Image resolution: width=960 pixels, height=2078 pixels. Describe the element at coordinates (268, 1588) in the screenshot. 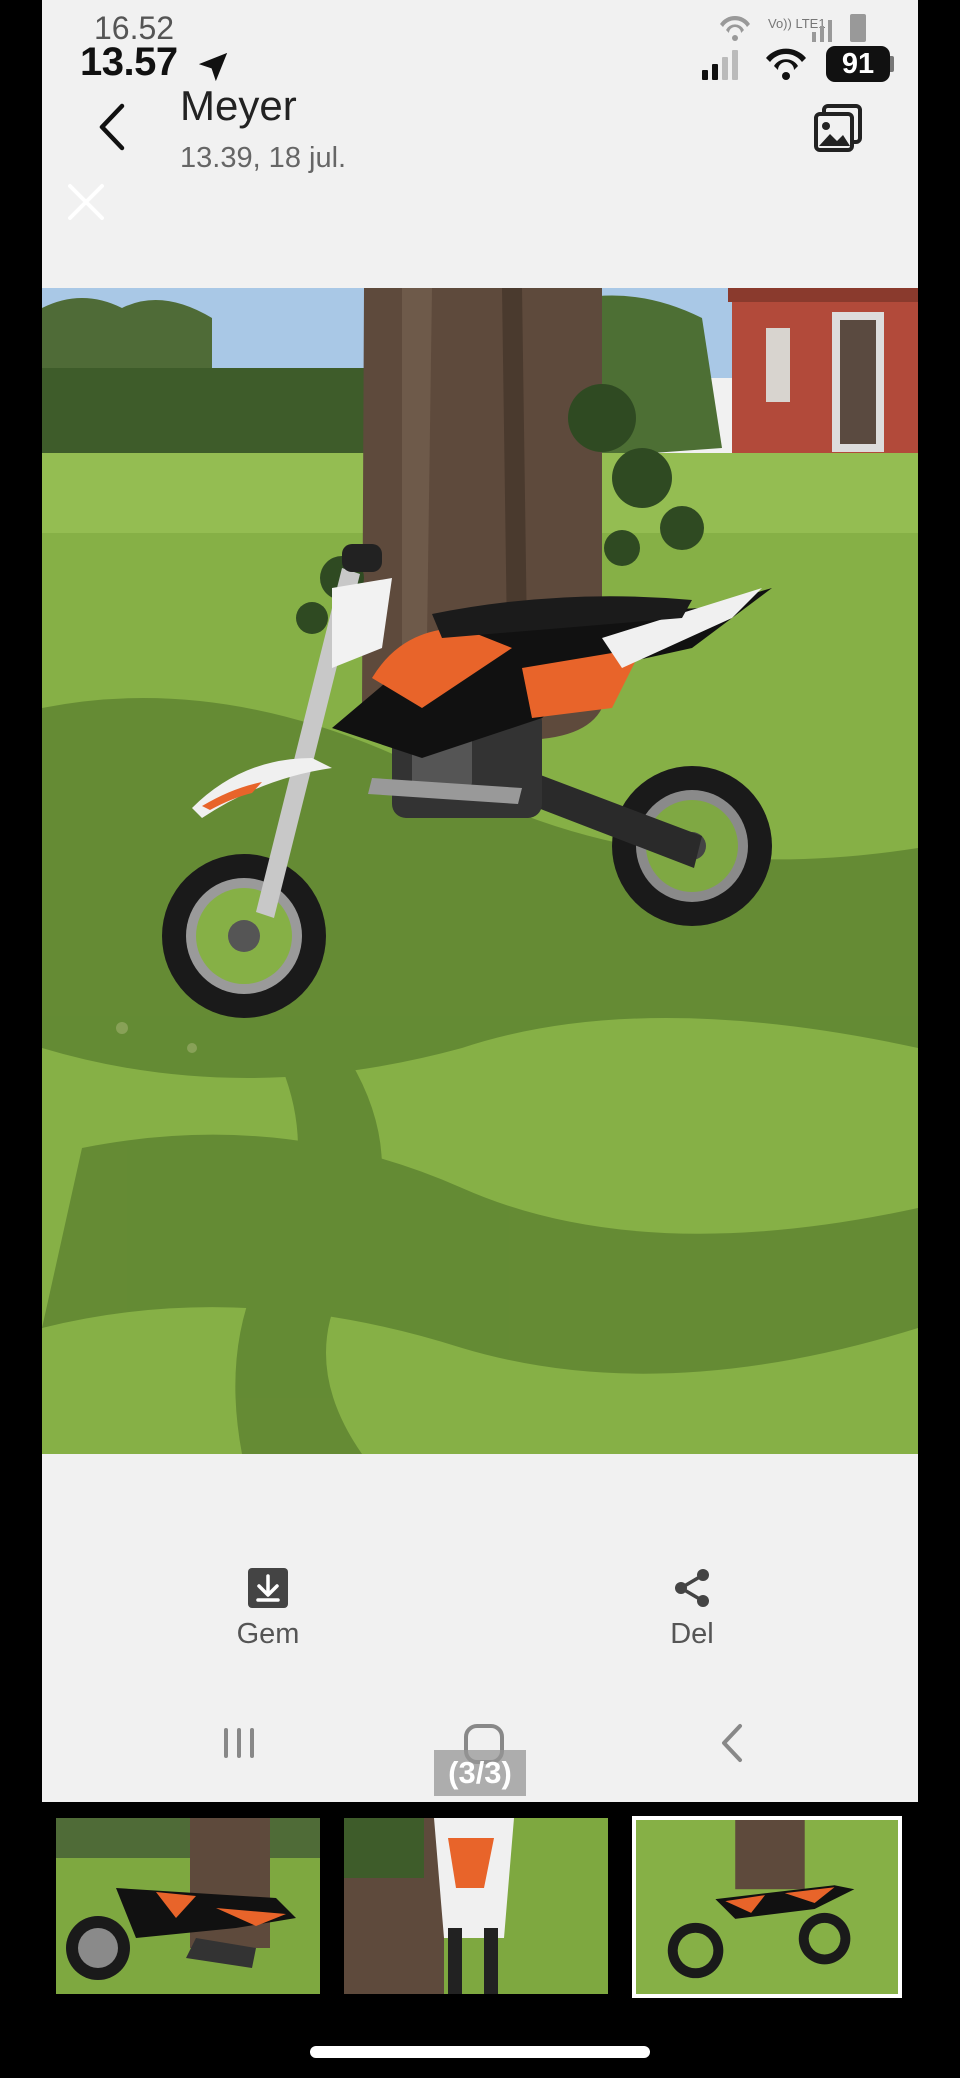

I see `download-icon` at that location.